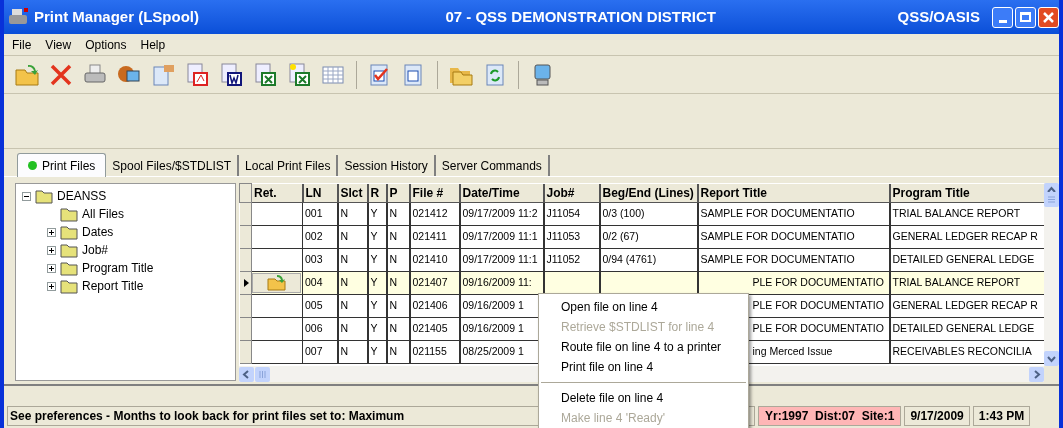  I want to click on table-cell: 021155, so click(434, 351).